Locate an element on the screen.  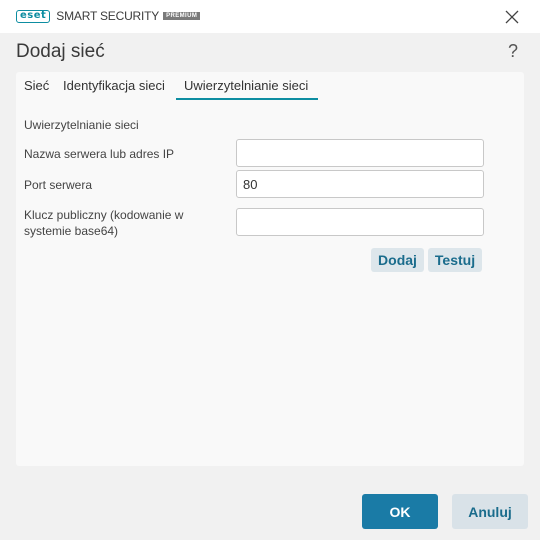
public-key-input is located at coordinates (360, 222).